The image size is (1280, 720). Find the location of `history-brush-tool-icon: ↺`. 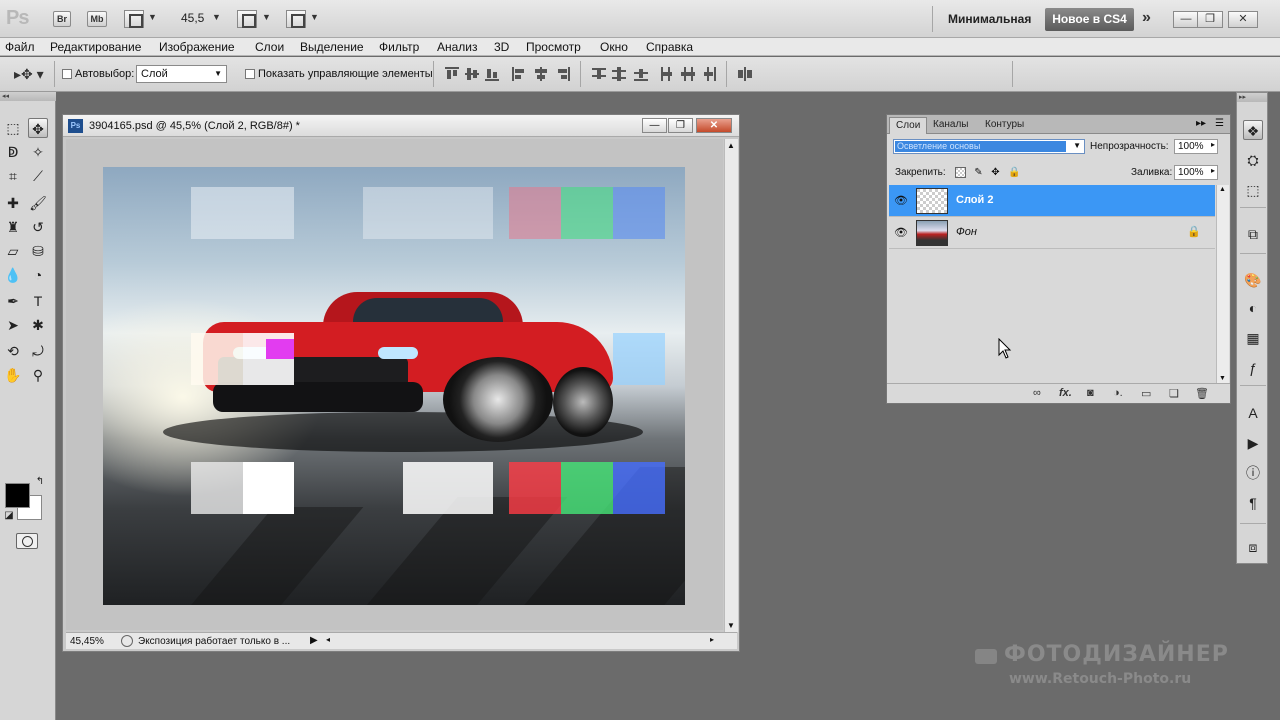

history-brush-tool-icon: ↺ is located at coordinates (38, 227).